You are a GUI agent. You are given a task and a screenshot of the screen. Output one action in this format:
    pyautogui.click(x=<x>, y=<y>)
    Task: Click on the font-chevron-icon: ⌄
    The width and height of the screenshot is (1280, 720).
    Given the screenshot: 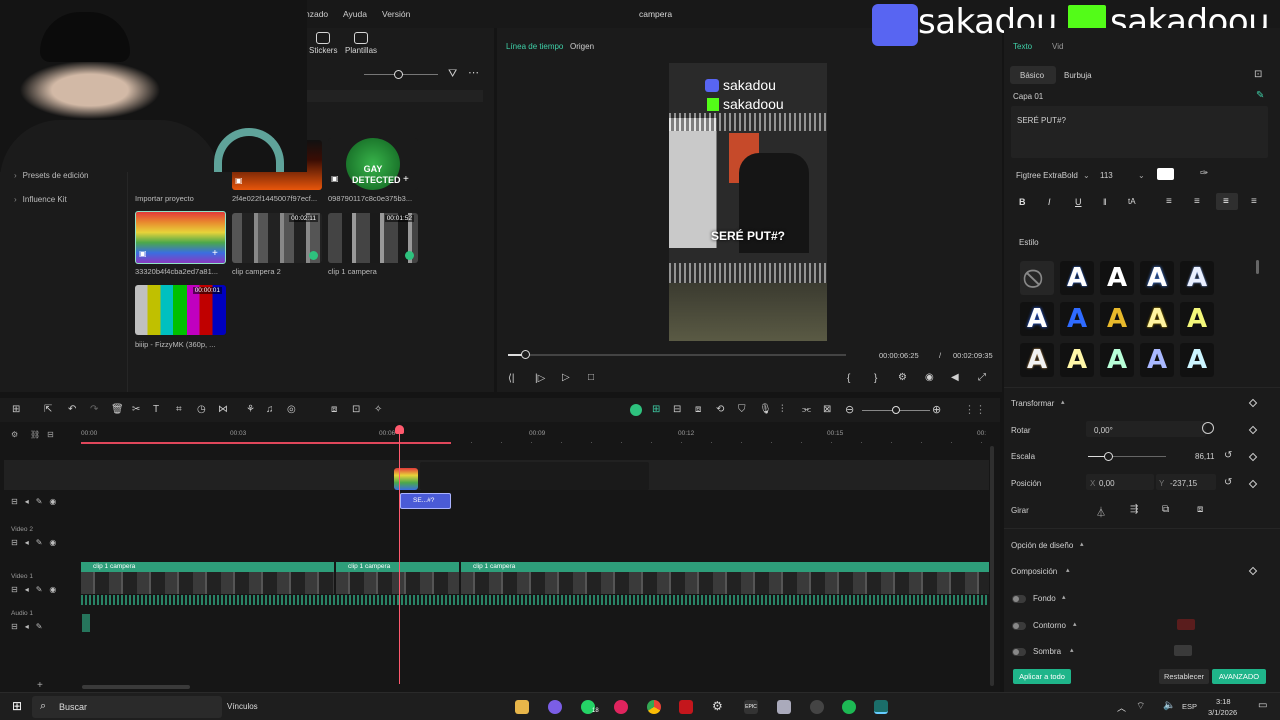 What is the action you would take?
    pyautogui.click(x=1086, y=175)
    